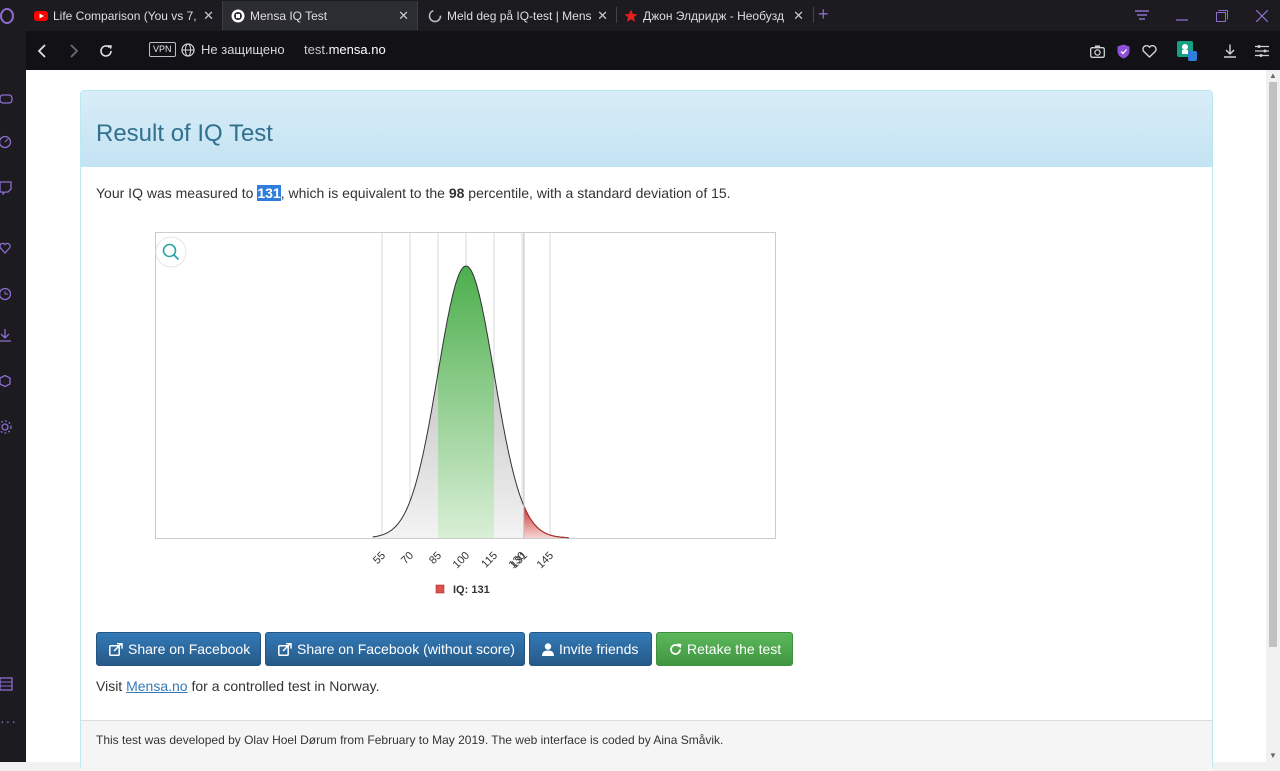 The image size is (1280, 771). I want to click on gamepad-icon, so click(7, 99).